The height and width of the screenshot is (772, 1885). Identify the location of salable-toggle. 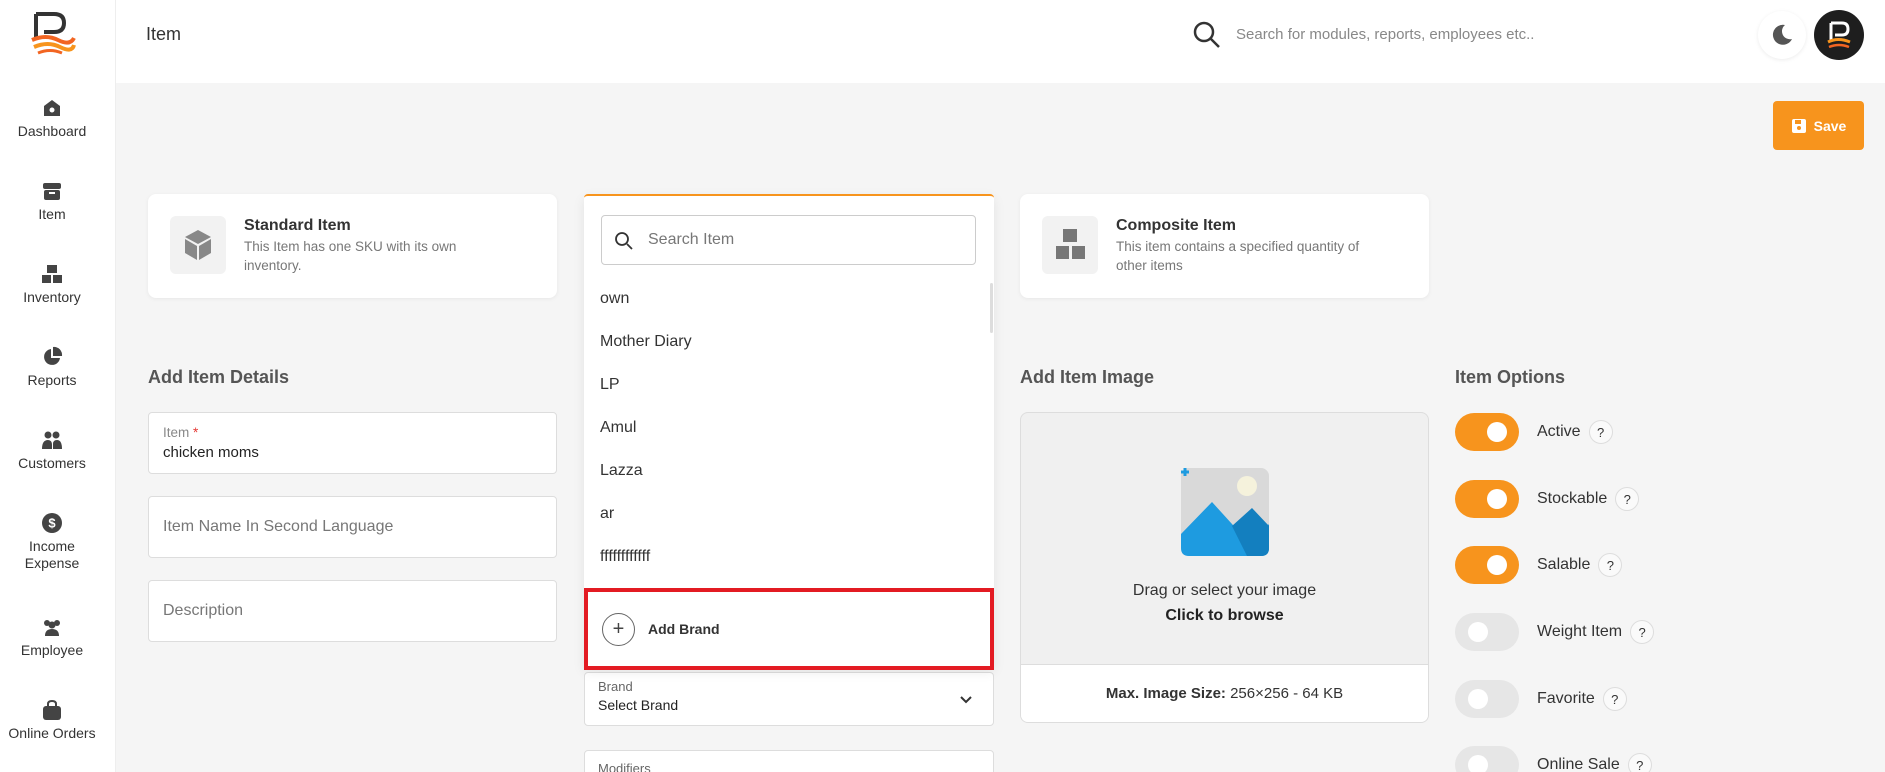
(1487, 565).